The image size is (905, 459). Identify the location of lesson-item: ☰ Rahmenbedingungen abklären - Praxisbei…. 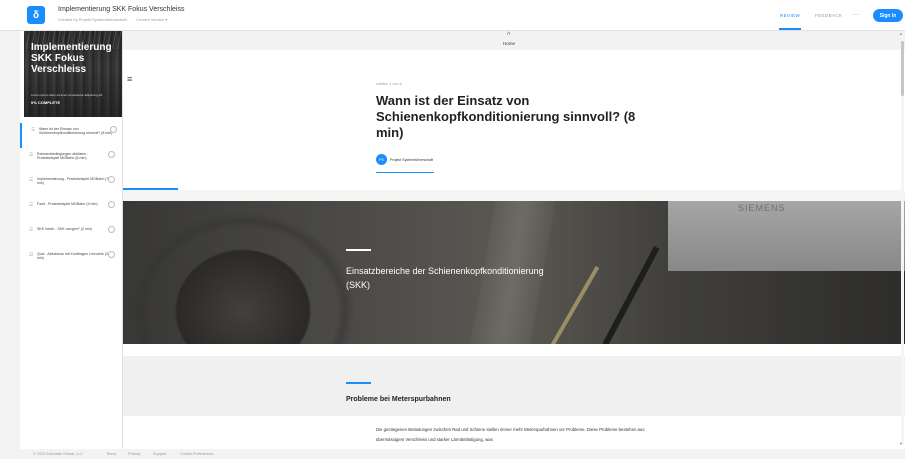
(71, 160).